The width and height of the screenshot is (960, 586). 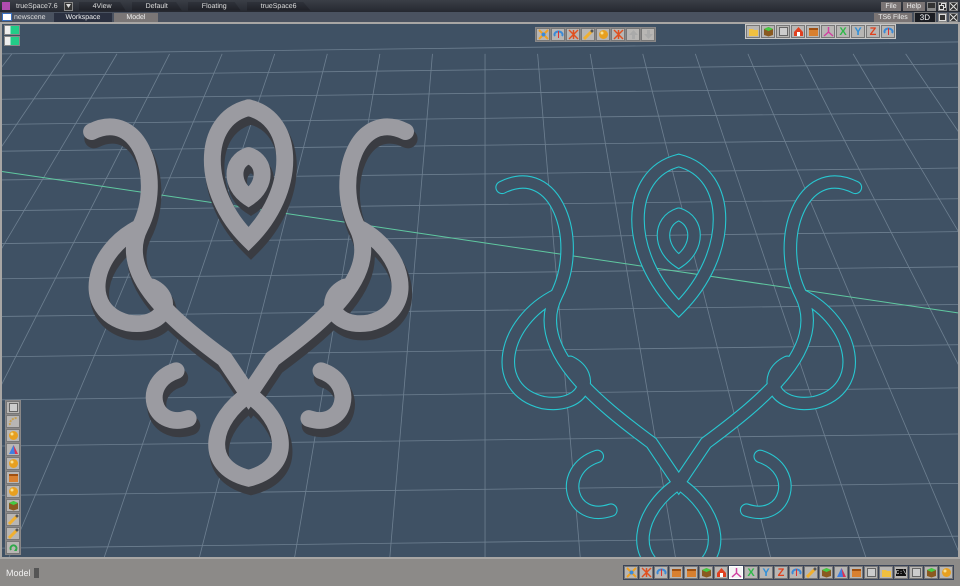 What do you see at coordinates (925, 17) in the screenshot?
I see `view-mode-button: 3D` at bounding box center [925, 17].